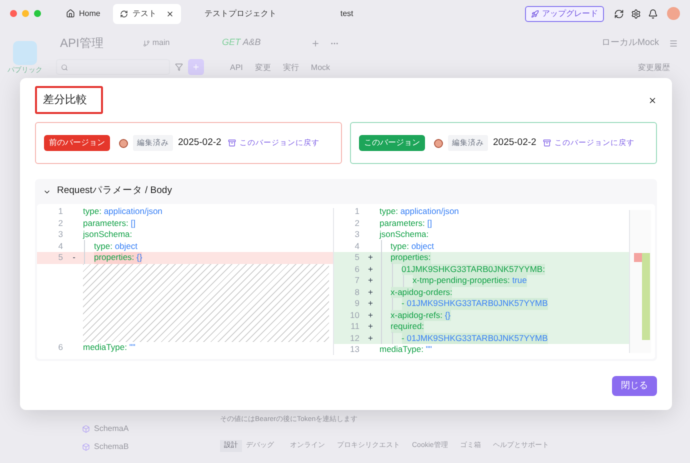  I want to click on section-title: Requestパラメータ / Body, so click(114, 191).